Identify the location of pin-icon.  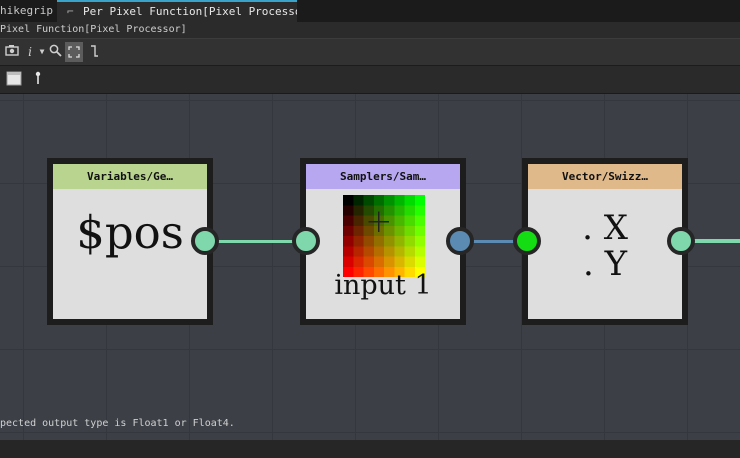
(38, 79).